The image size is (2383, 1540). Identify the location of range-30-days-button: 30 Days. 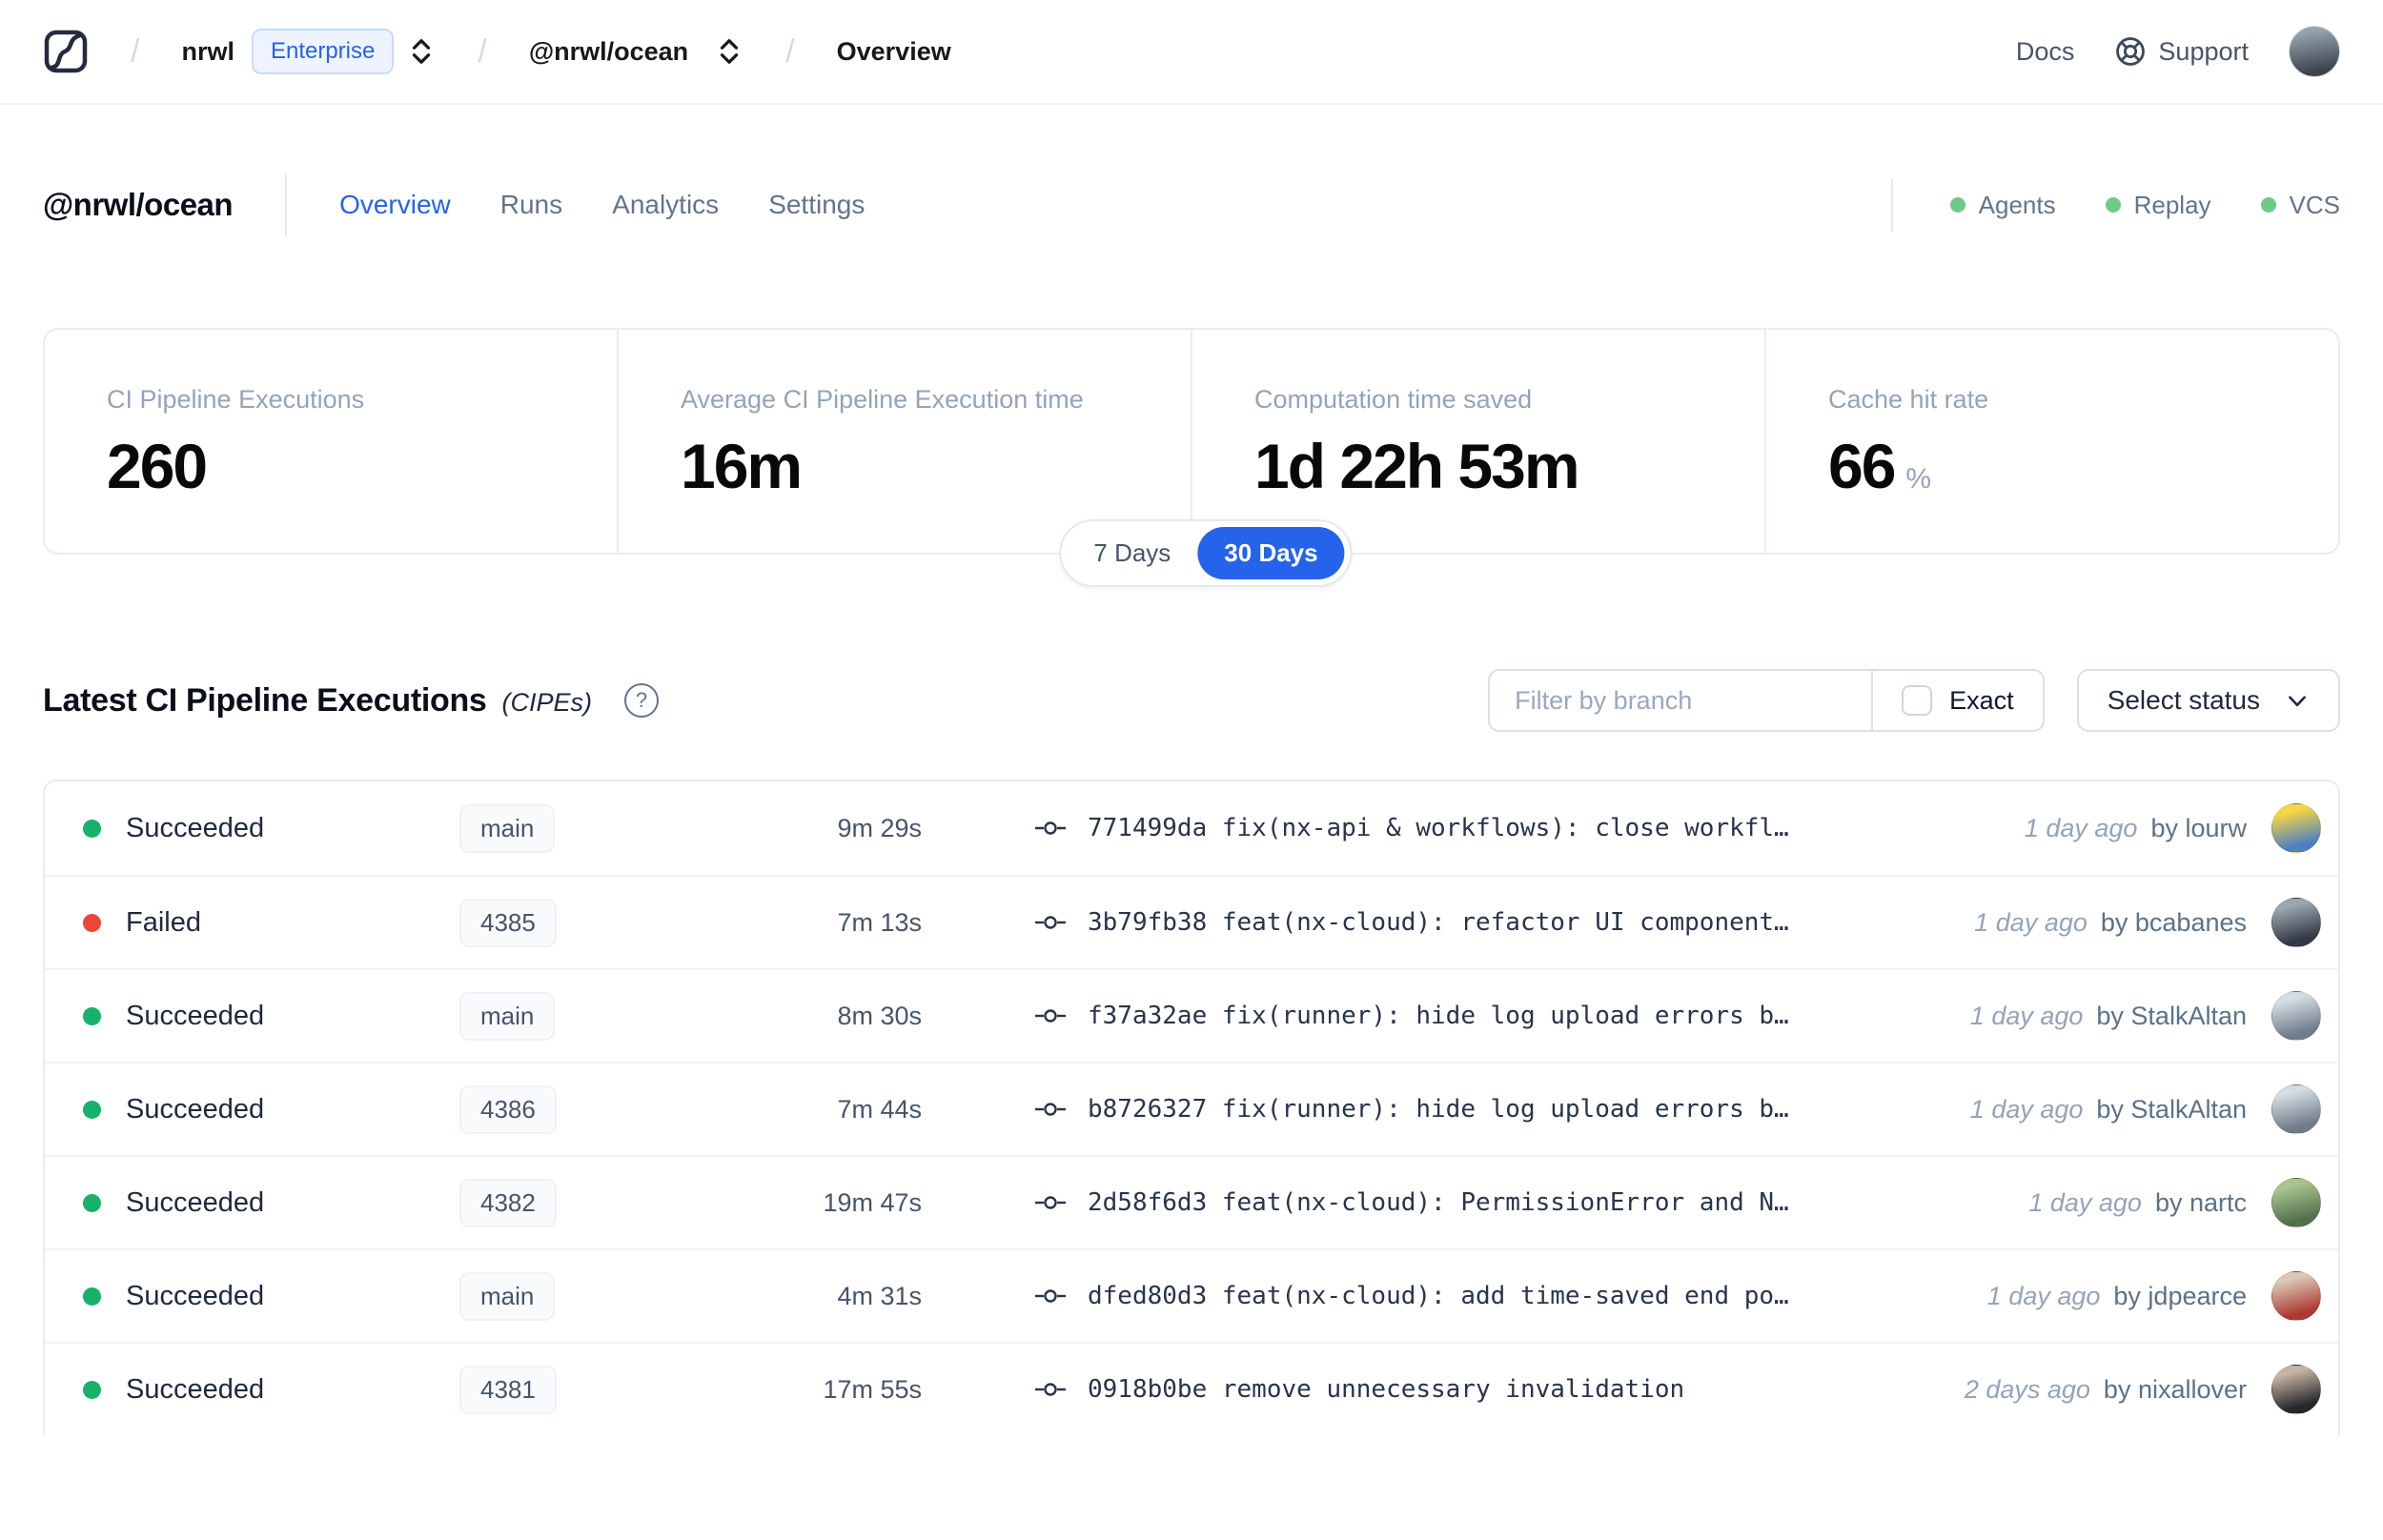
(1271, 553).